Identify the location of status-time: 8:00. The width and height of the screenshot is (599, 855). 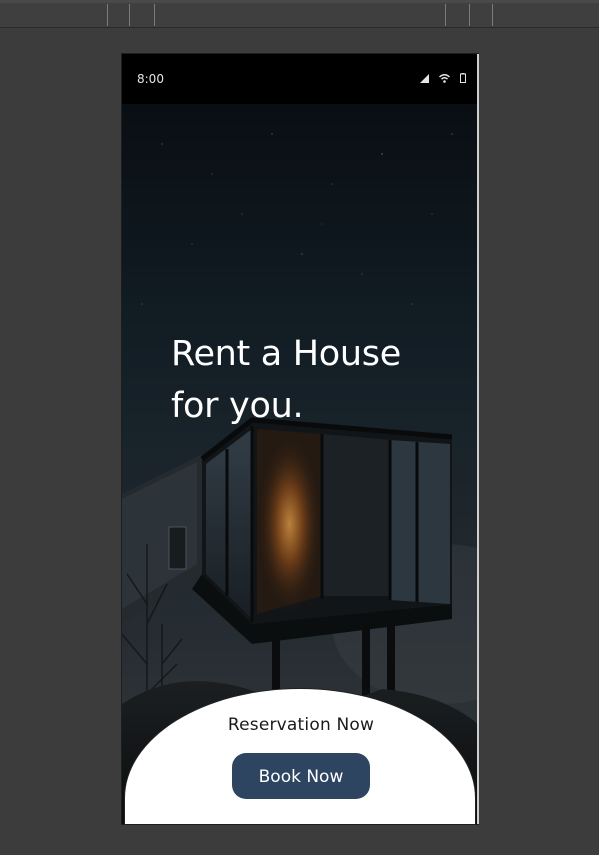
(150, 79).